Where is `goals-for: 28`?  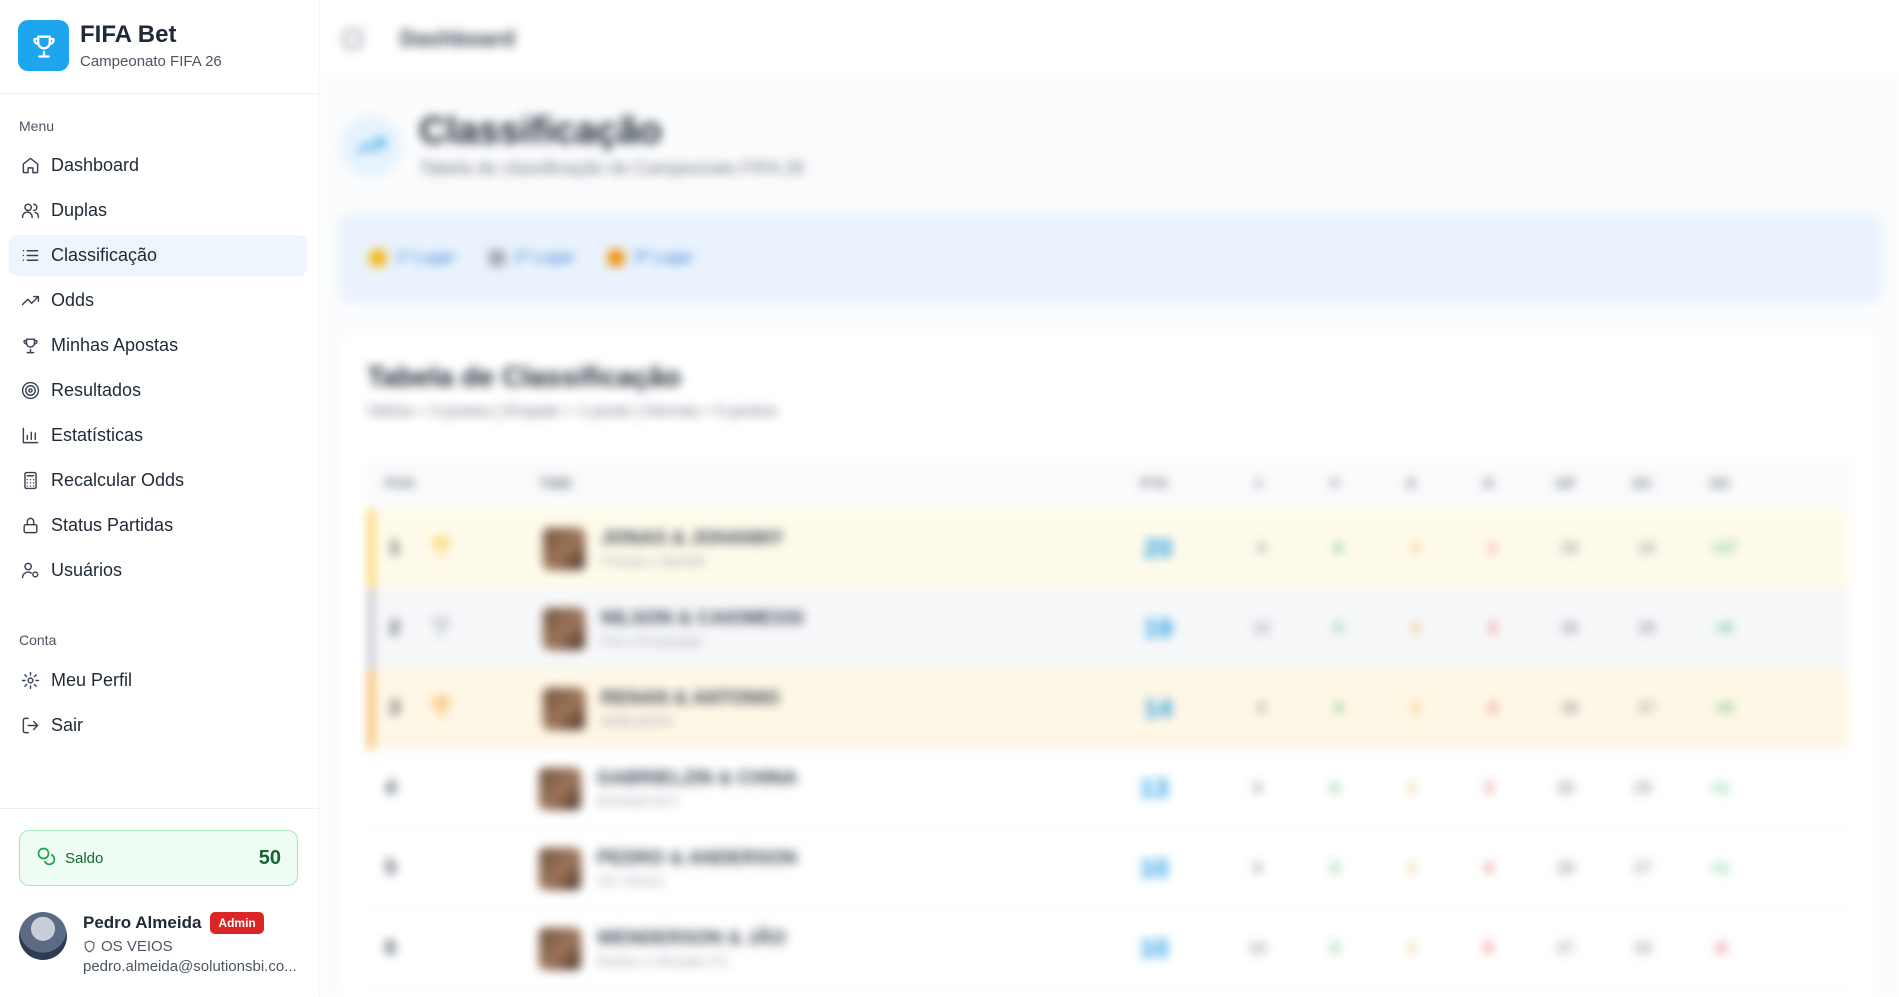
goals-for: 28 is located at coordinates (1565, 868).